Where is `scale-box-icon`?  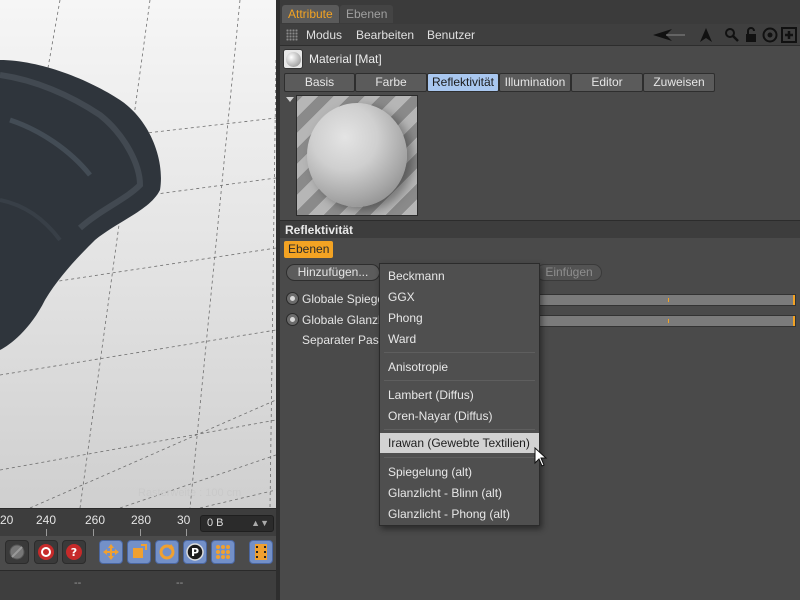 scale-box-icon is located at coordinates (140, 551).